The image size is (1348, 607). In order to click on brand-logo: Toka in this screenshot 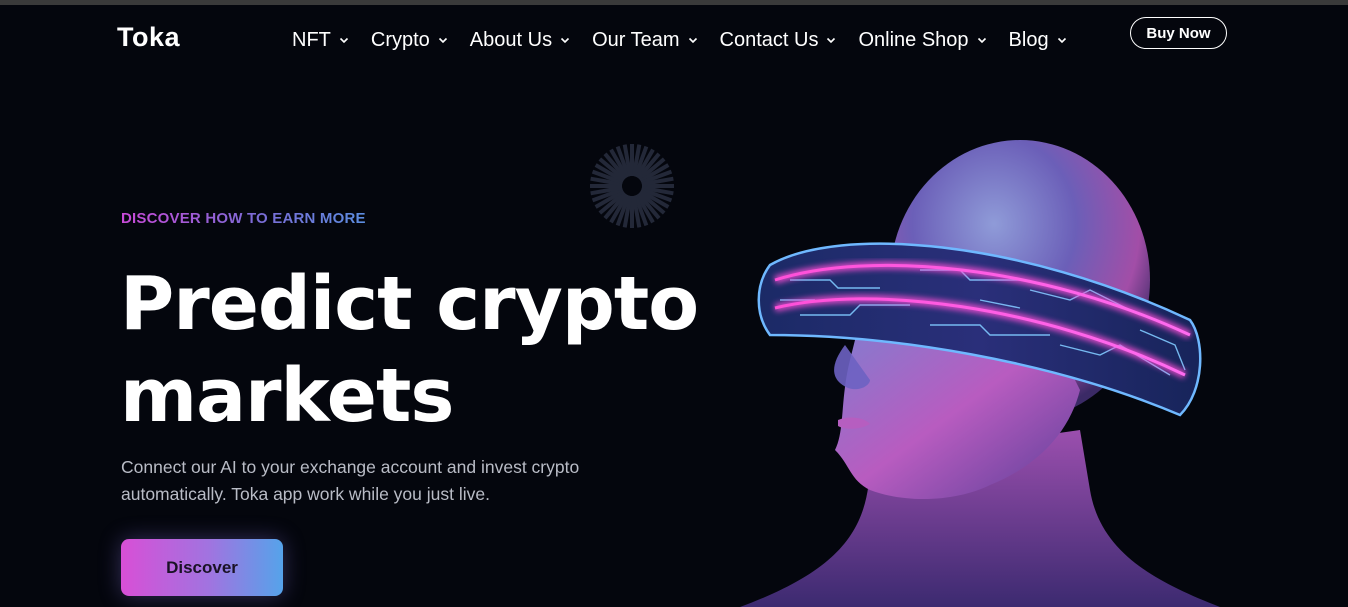, I will do `click(148, 37)`.